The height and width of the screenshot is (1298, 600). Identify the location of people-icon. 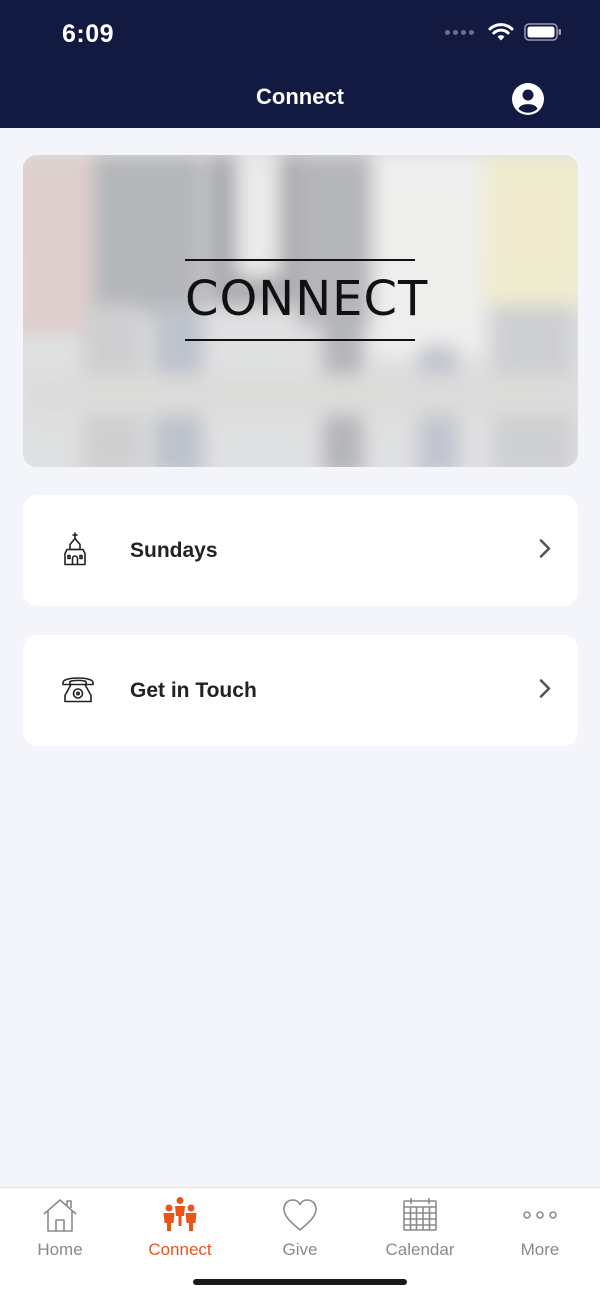
(180, 1213).